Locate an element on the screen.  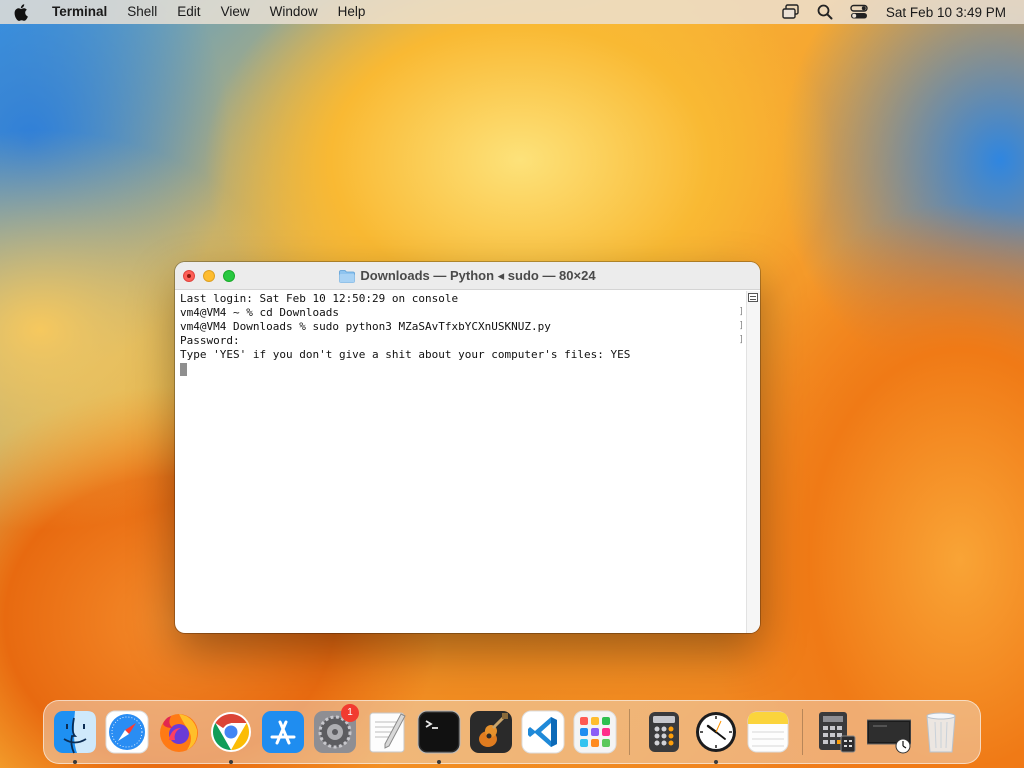
dock-launchpad is located at coordinates (595, 732).